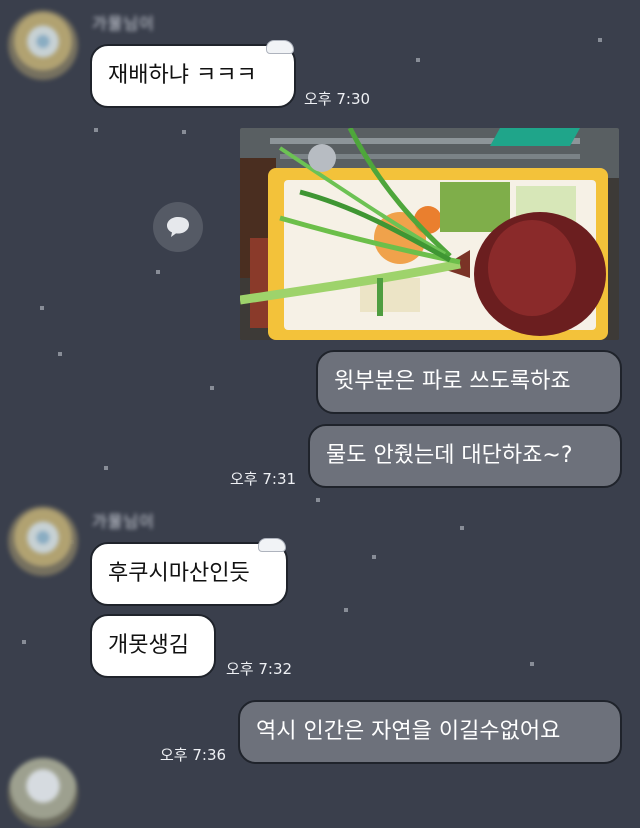 This screenshot has height=828, width=640. Describe the element at coordinates (337, 99) in the screenshot. I see `message-timestamp: 오후 7:30` at that location.